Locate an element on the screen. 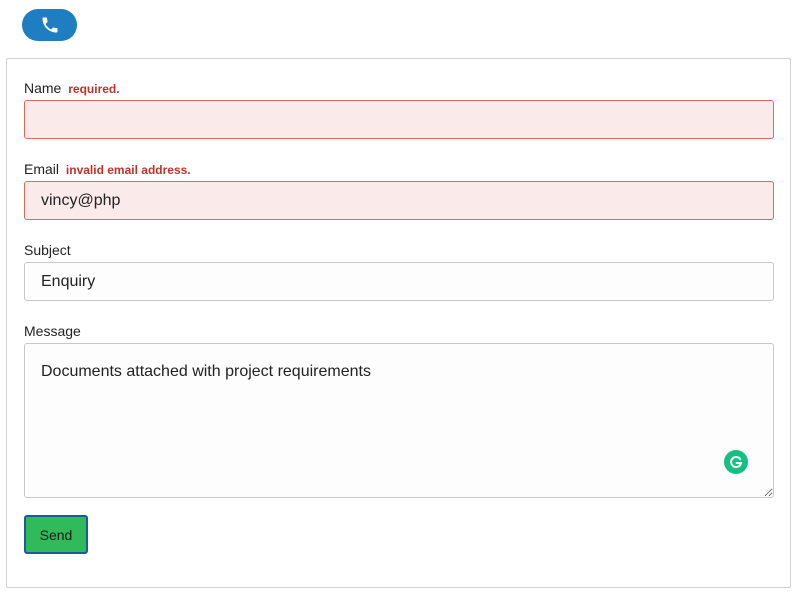 The image size is (800, 599). name-label-row: Name required. is located at coordinates (72, 88).